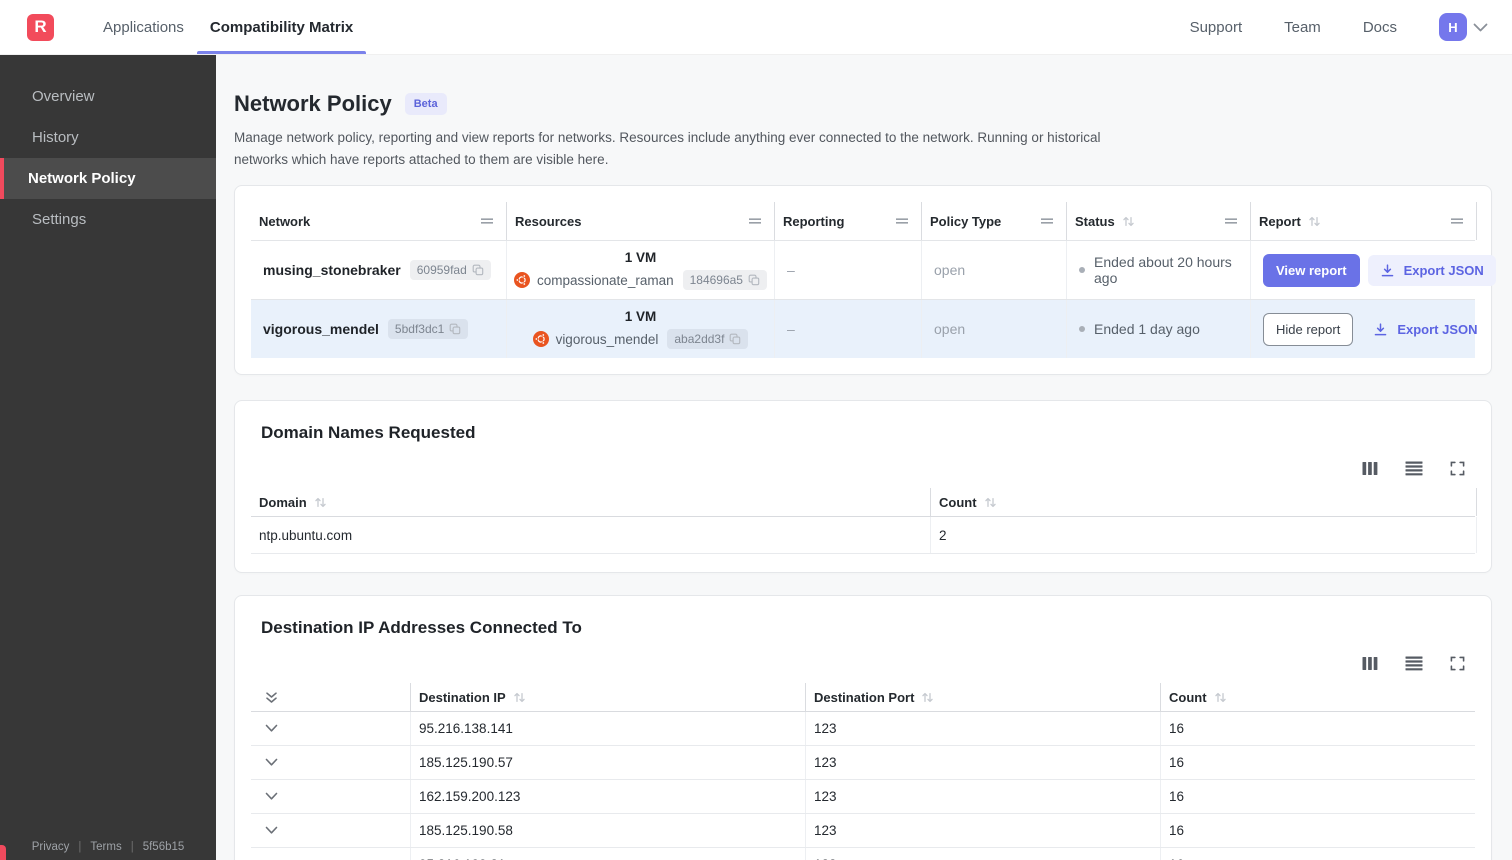  I want to click on sidebar-item-network-policy: Network Policy, so click(108, 178).